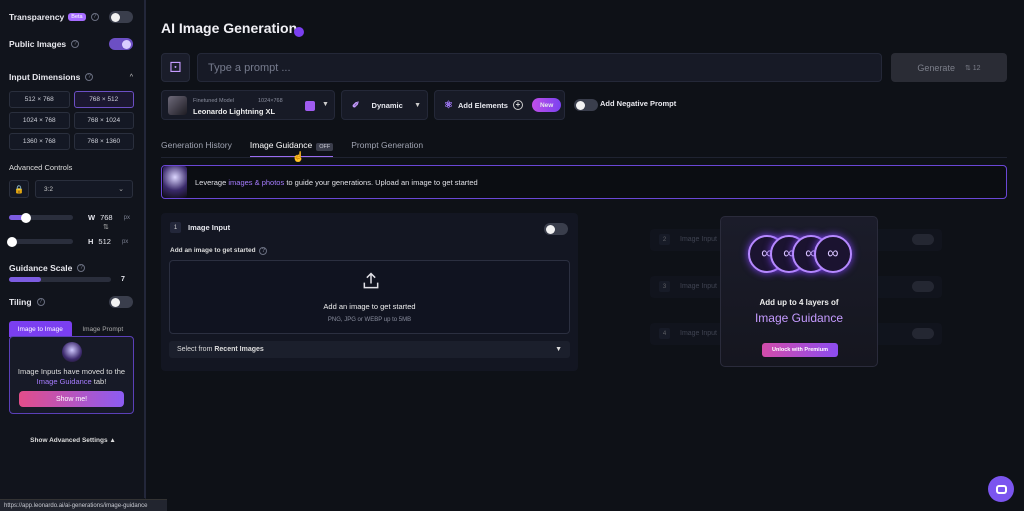 The width and height of the screenshot is (1024, 511). What do you see at coordinates (212, 182) in the screenshot?
I see `banner-text-pre: Leverage` at bounding box center [212, 182].